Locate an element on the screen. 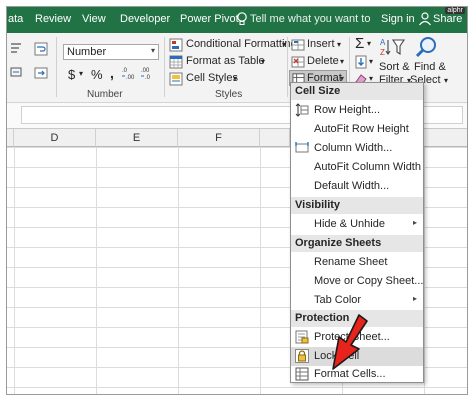 The width and height of the screenshot is (474, 401). format-cells-icon is located at coordinates (302, 374).